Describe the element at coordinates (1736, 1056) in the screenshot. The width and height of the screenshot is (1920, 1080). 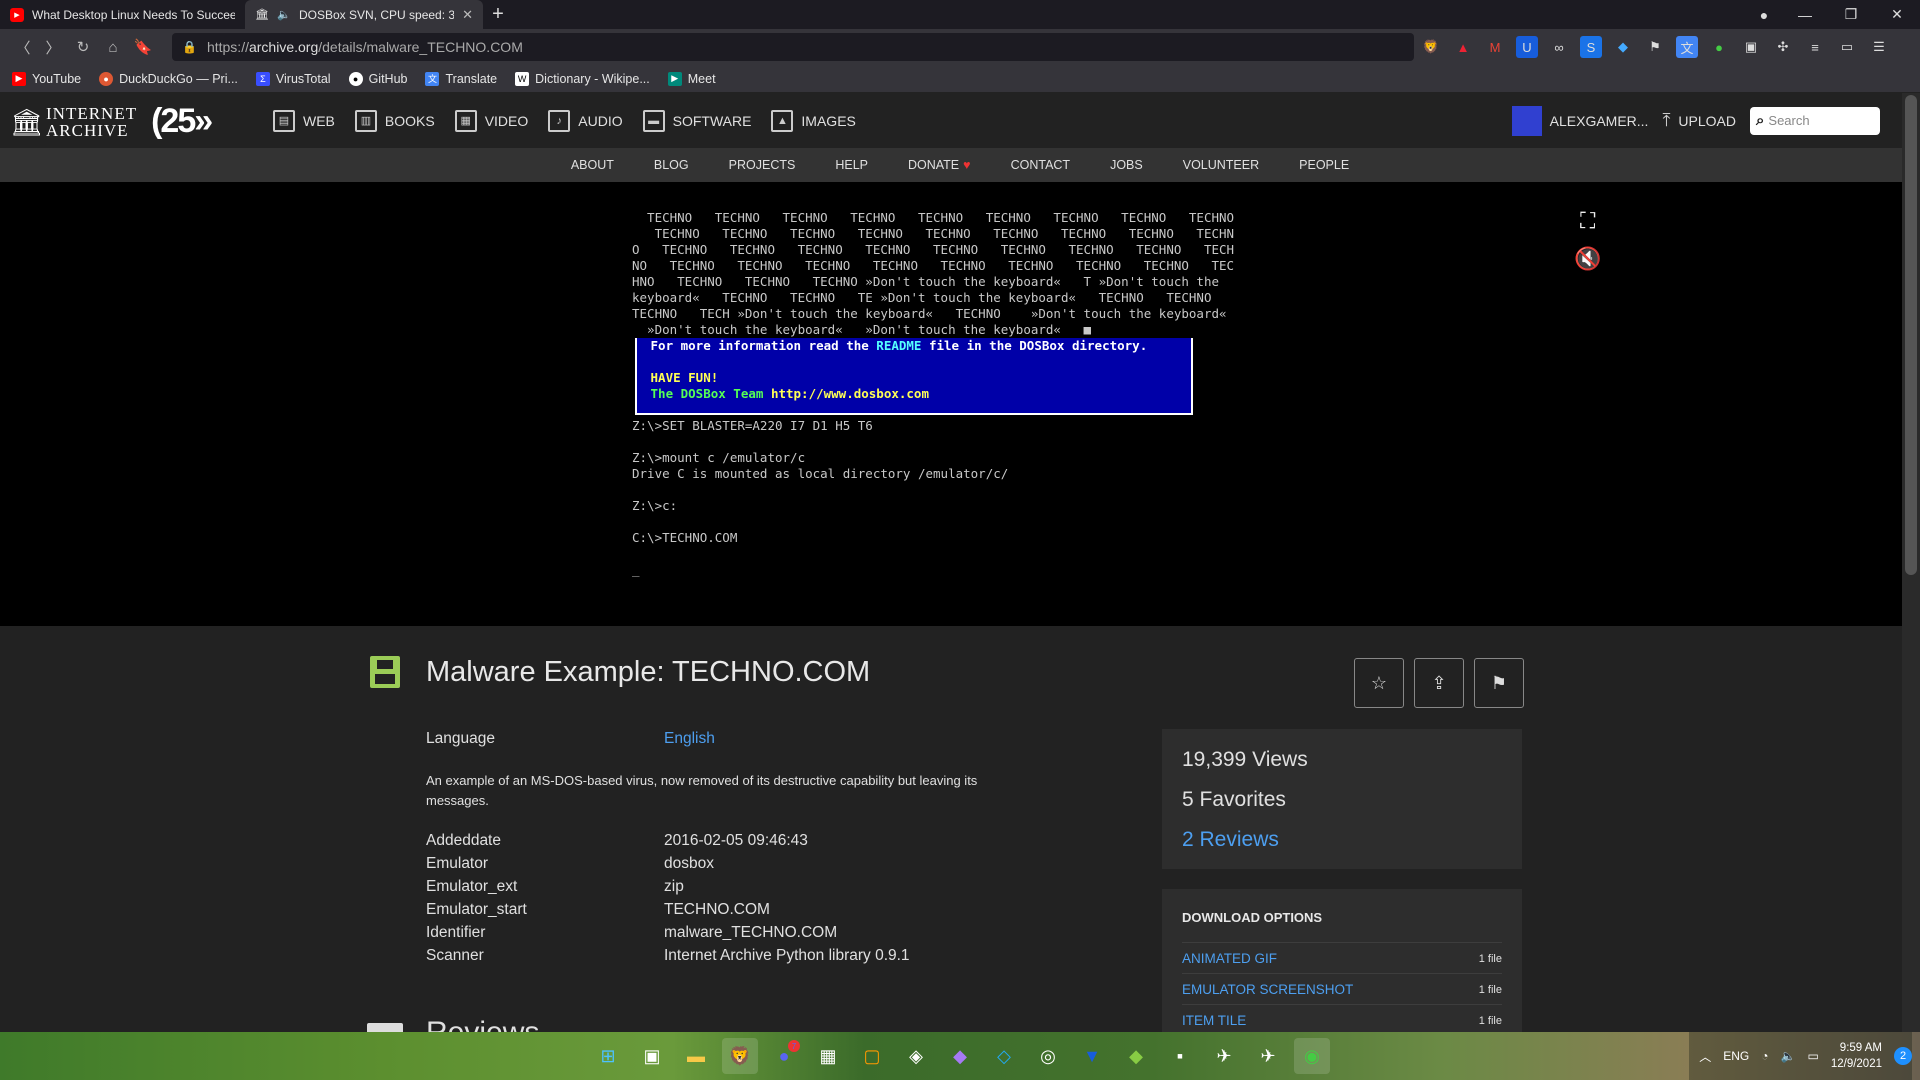
I see `language-indicator: ENG` at that location.